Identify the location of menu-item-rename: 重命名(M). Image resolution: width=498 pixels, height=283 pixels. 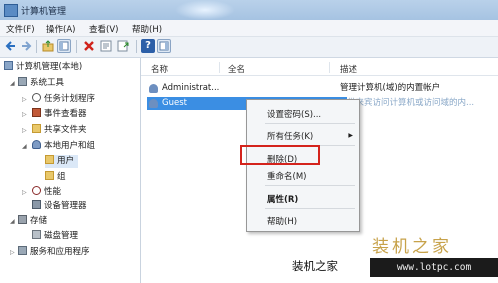
(286, 176).